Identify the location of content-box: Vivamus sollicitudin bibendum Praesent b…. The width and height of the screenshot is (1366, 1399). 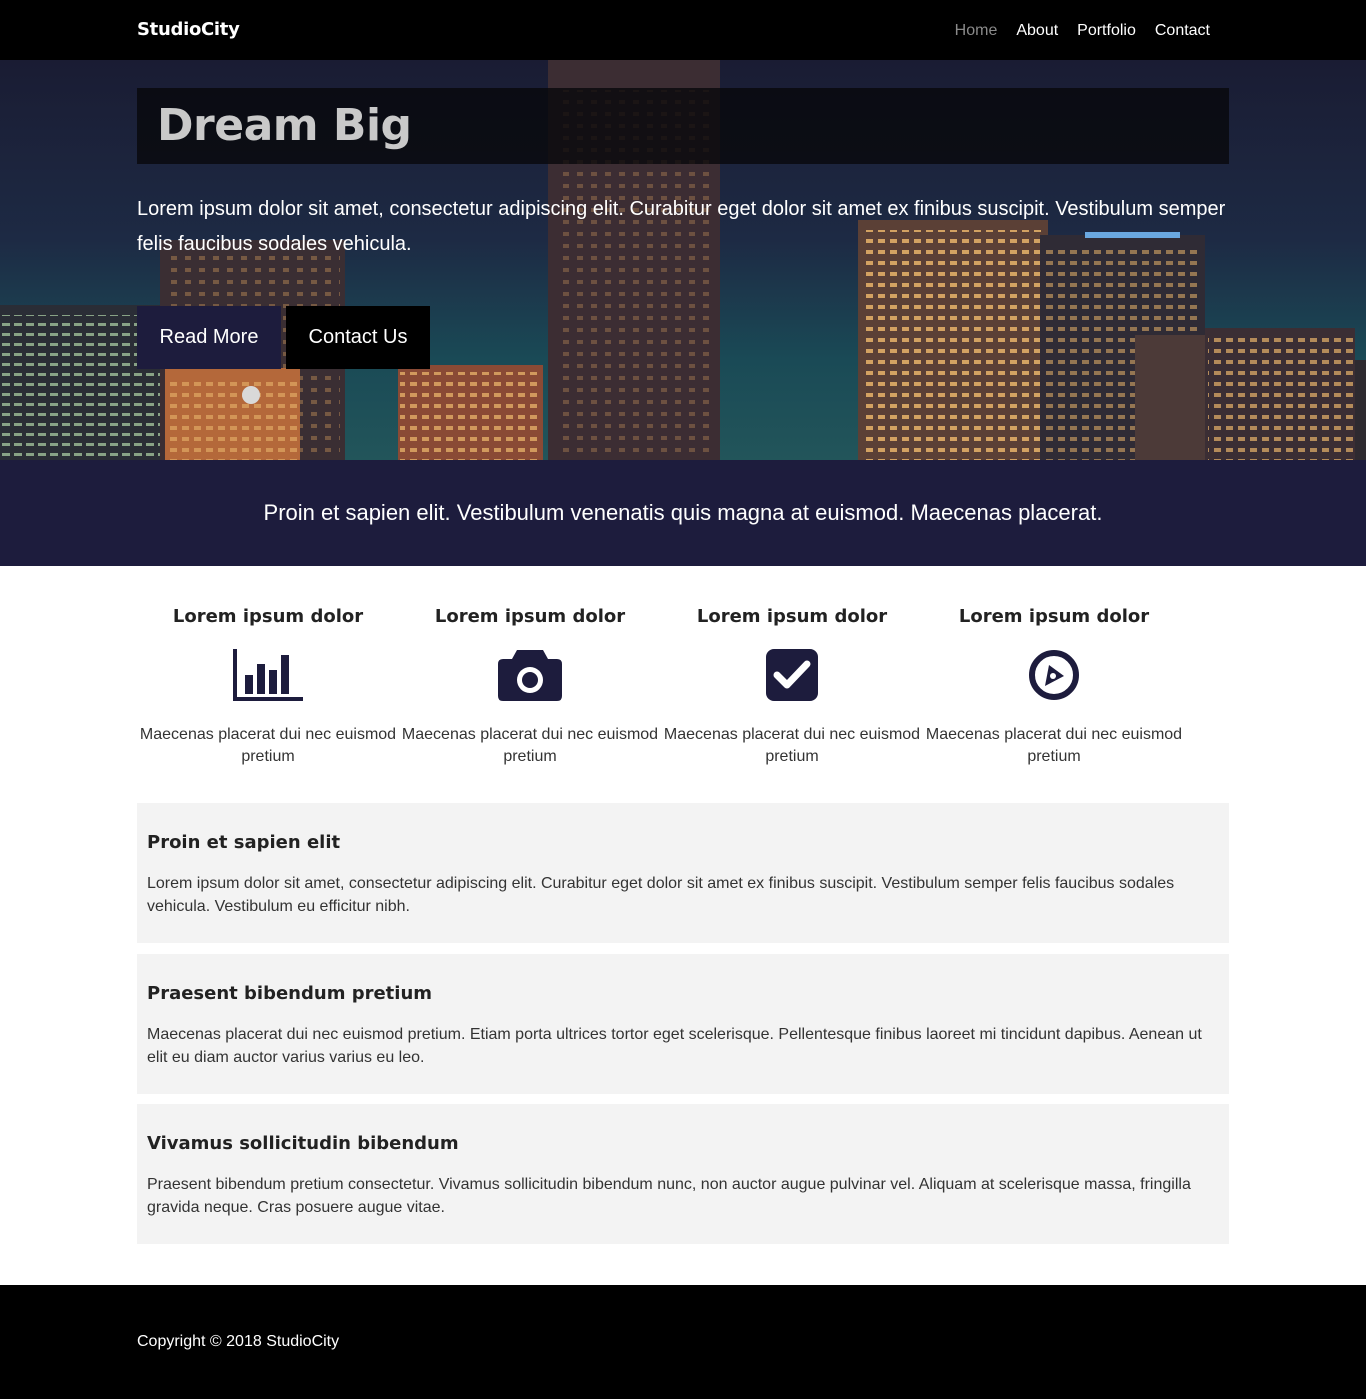
(683, 1174).